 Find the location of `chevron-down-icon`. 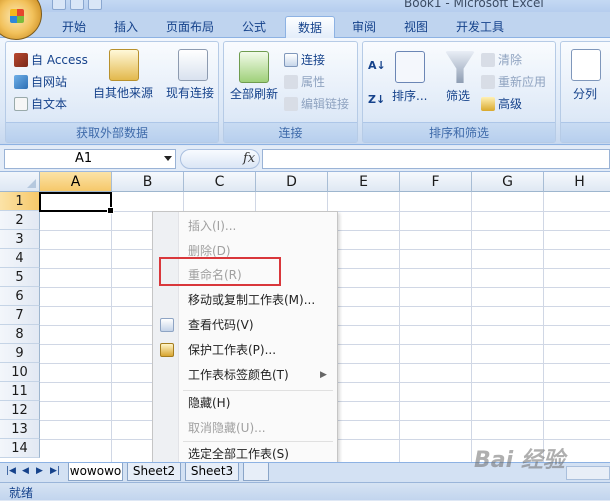

chevron-down-icon is located at coordinates (168, 158).